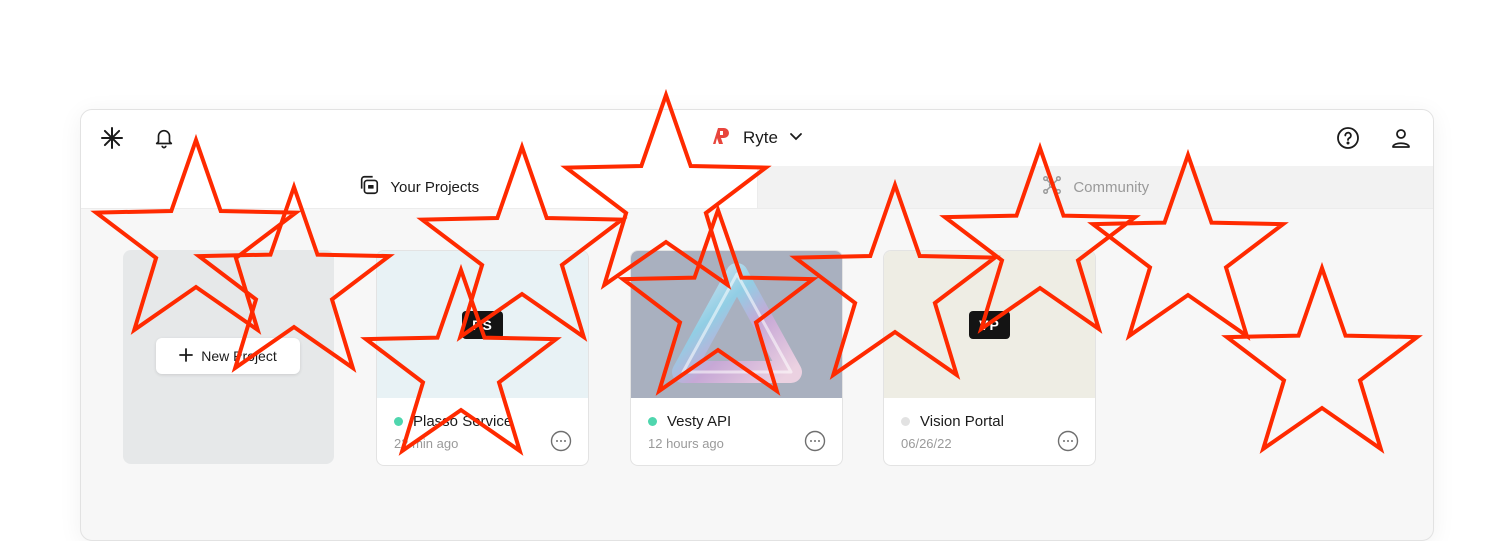 The image size is (1512, 541). I want to click on user-icon, so click(1401, 138).